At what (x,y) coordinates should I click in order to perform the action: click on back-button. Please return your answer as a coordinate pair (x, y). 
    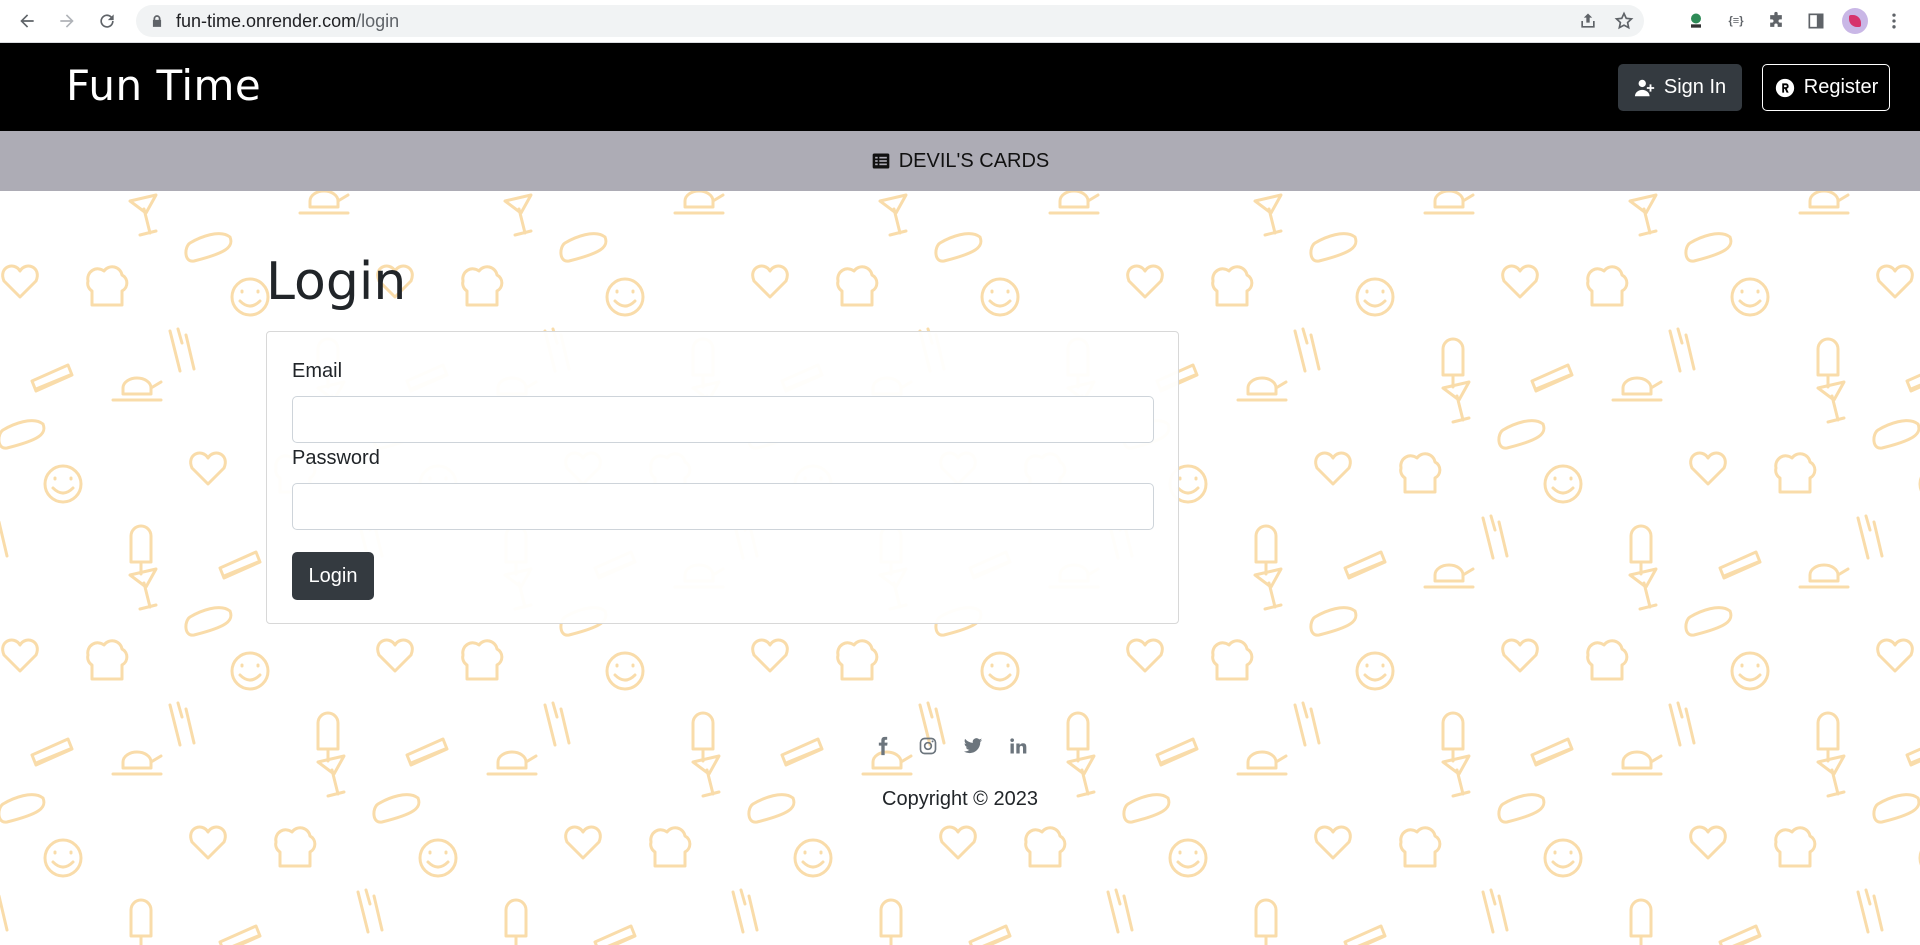
    Looking at the image, I should click on (27, 21).